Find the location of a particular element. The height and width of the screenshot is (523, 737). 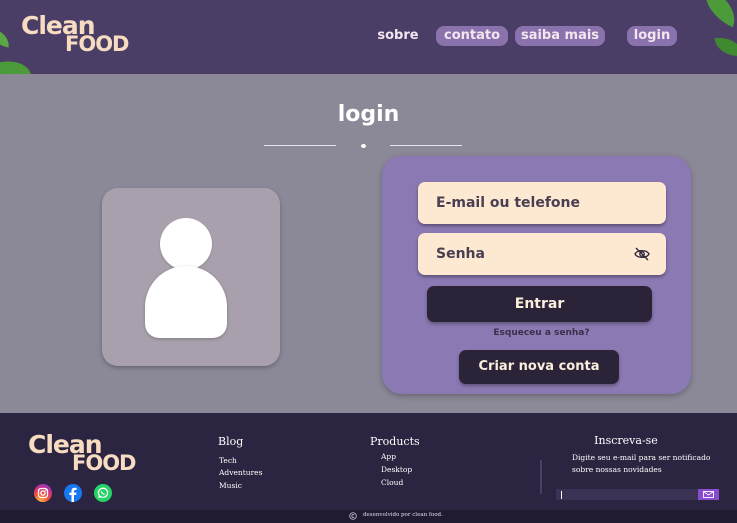

copyright-icon is located at coordinates (353, 516).